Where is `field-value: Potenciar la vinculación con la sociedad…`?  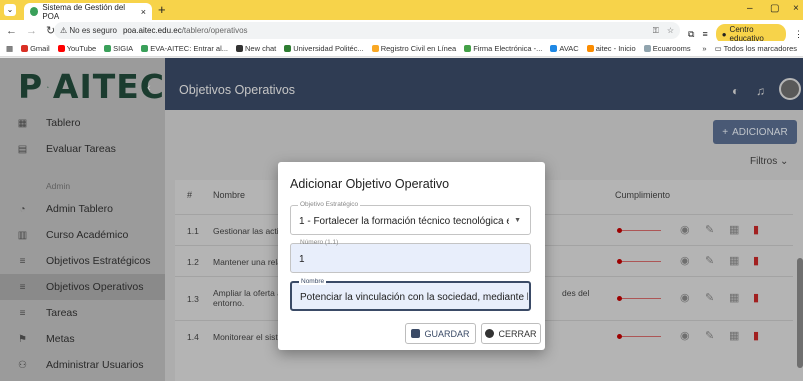 field-value: Potenciar la vinculación con la sociedad… is located at coordinates (414, 297).